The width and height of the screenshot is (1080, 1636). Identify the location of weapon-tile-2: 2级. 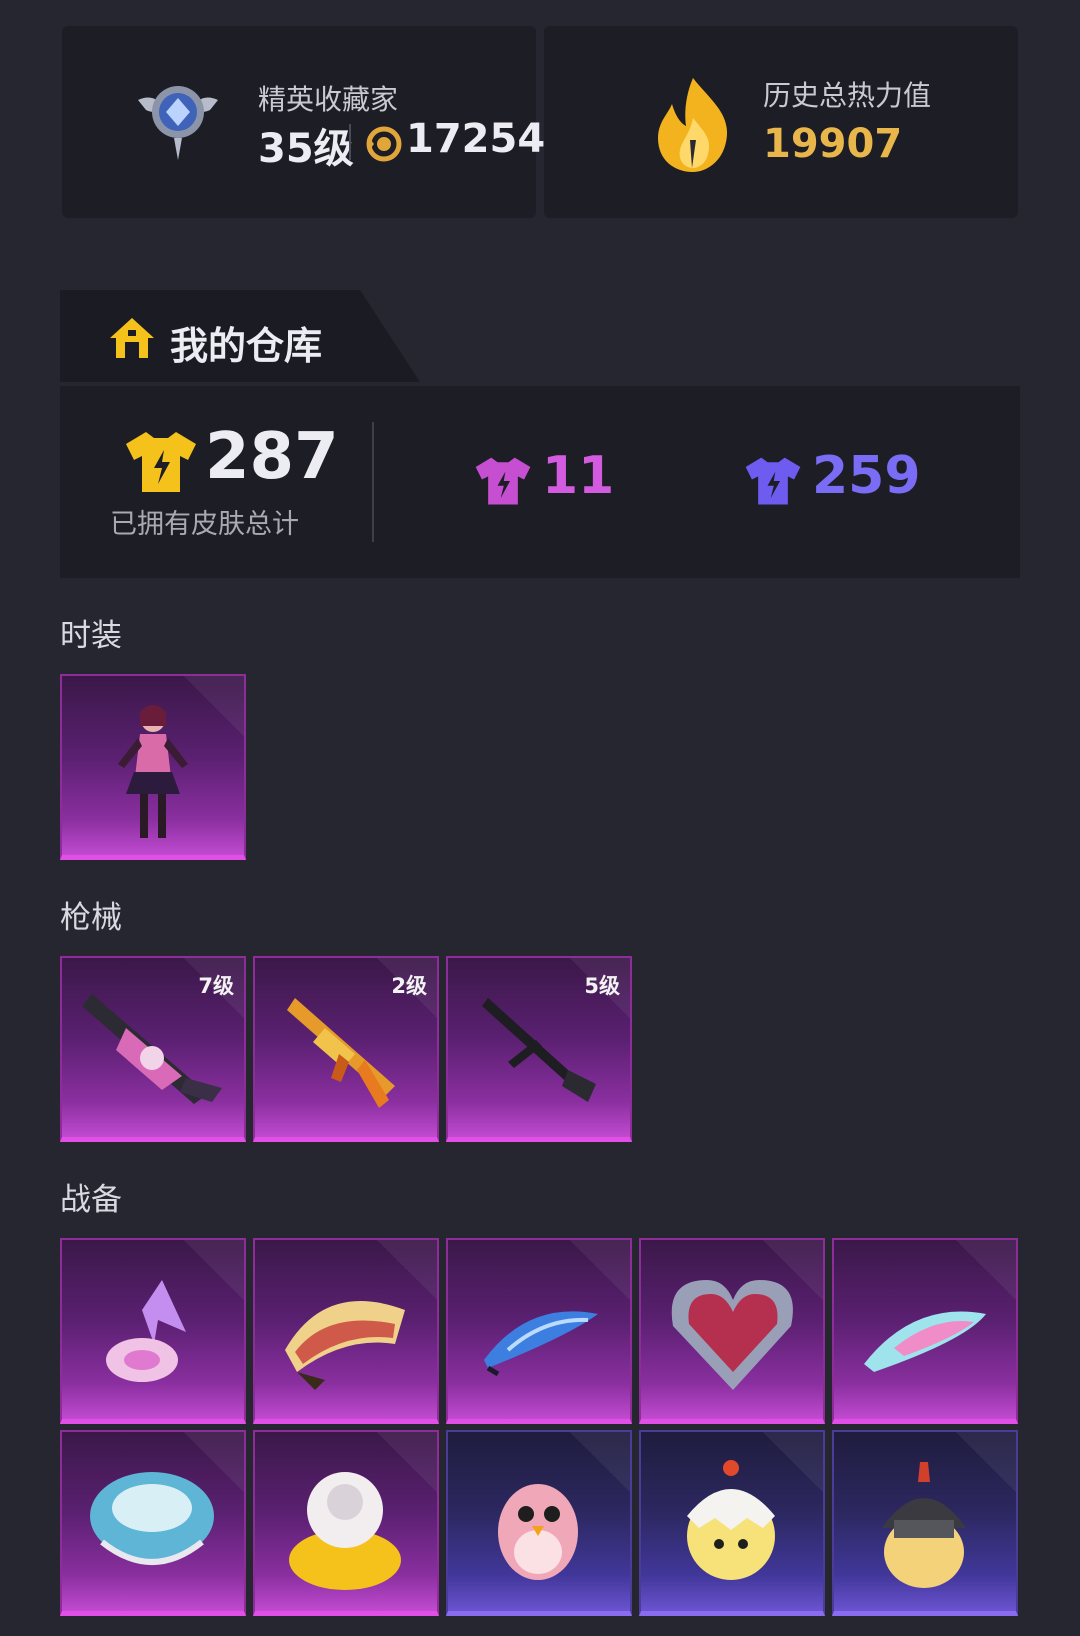
(346, 1049).